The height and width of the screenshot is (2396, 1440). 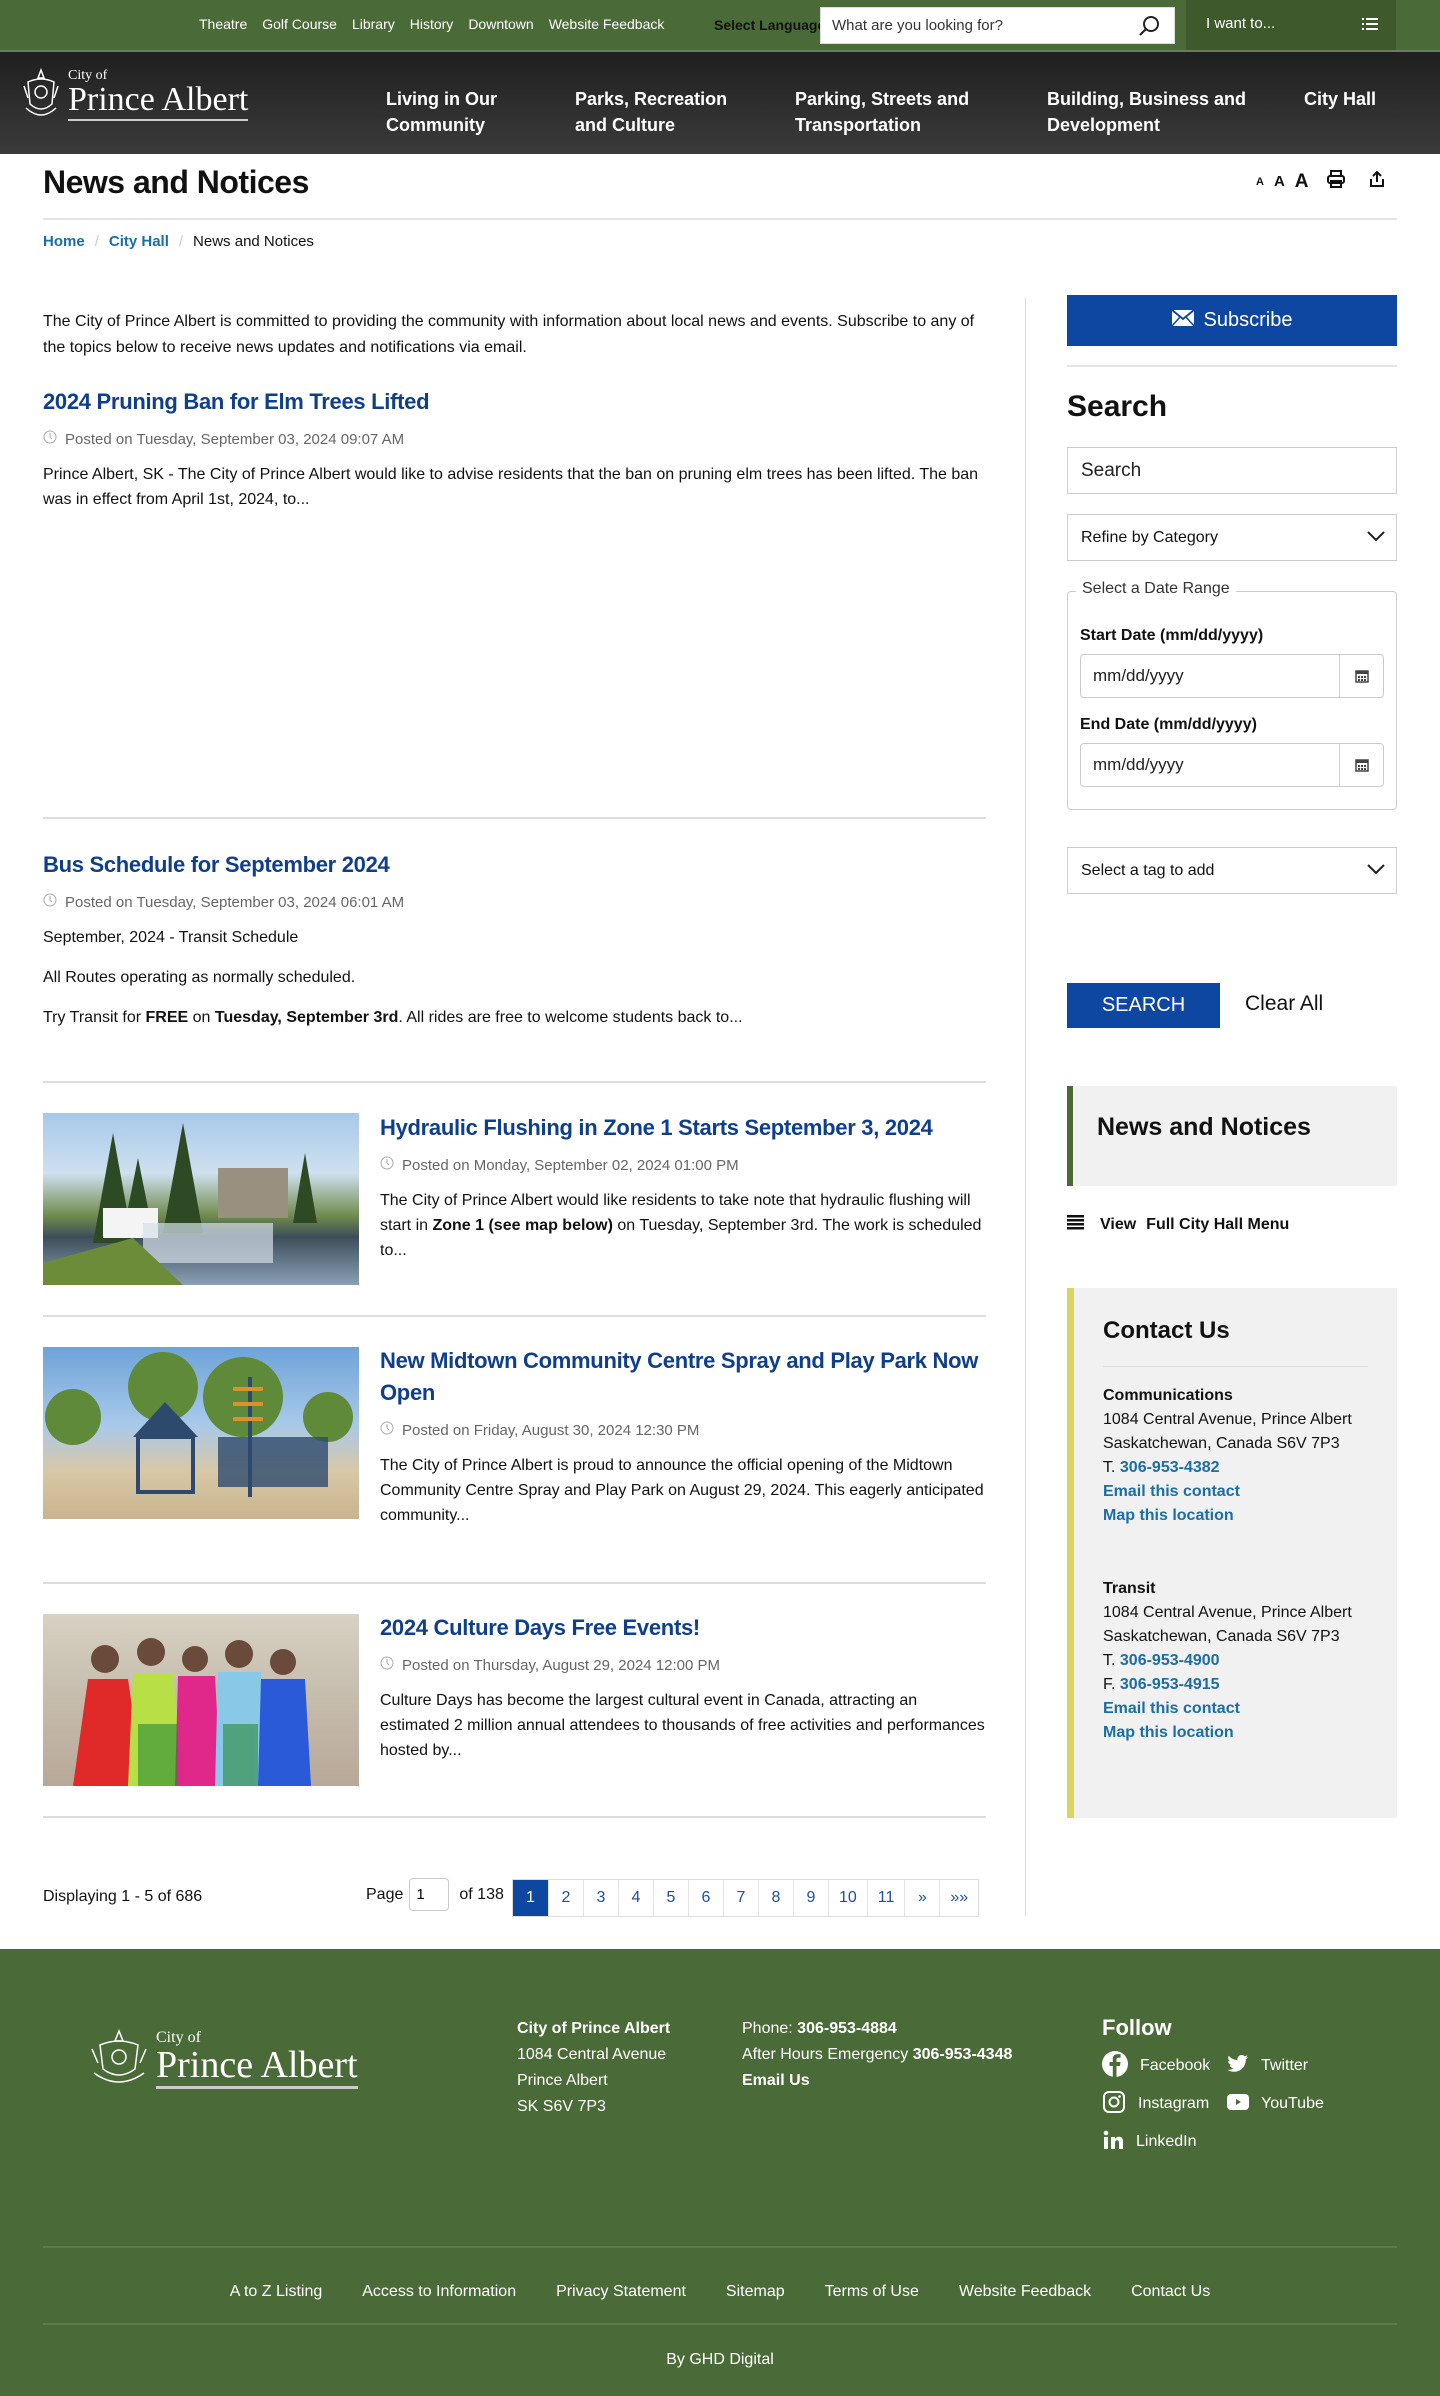 What do you see at coordinates (740, 1898) in the screenshot?
I see `page-link: 7` at bounding box center [740, 1898].